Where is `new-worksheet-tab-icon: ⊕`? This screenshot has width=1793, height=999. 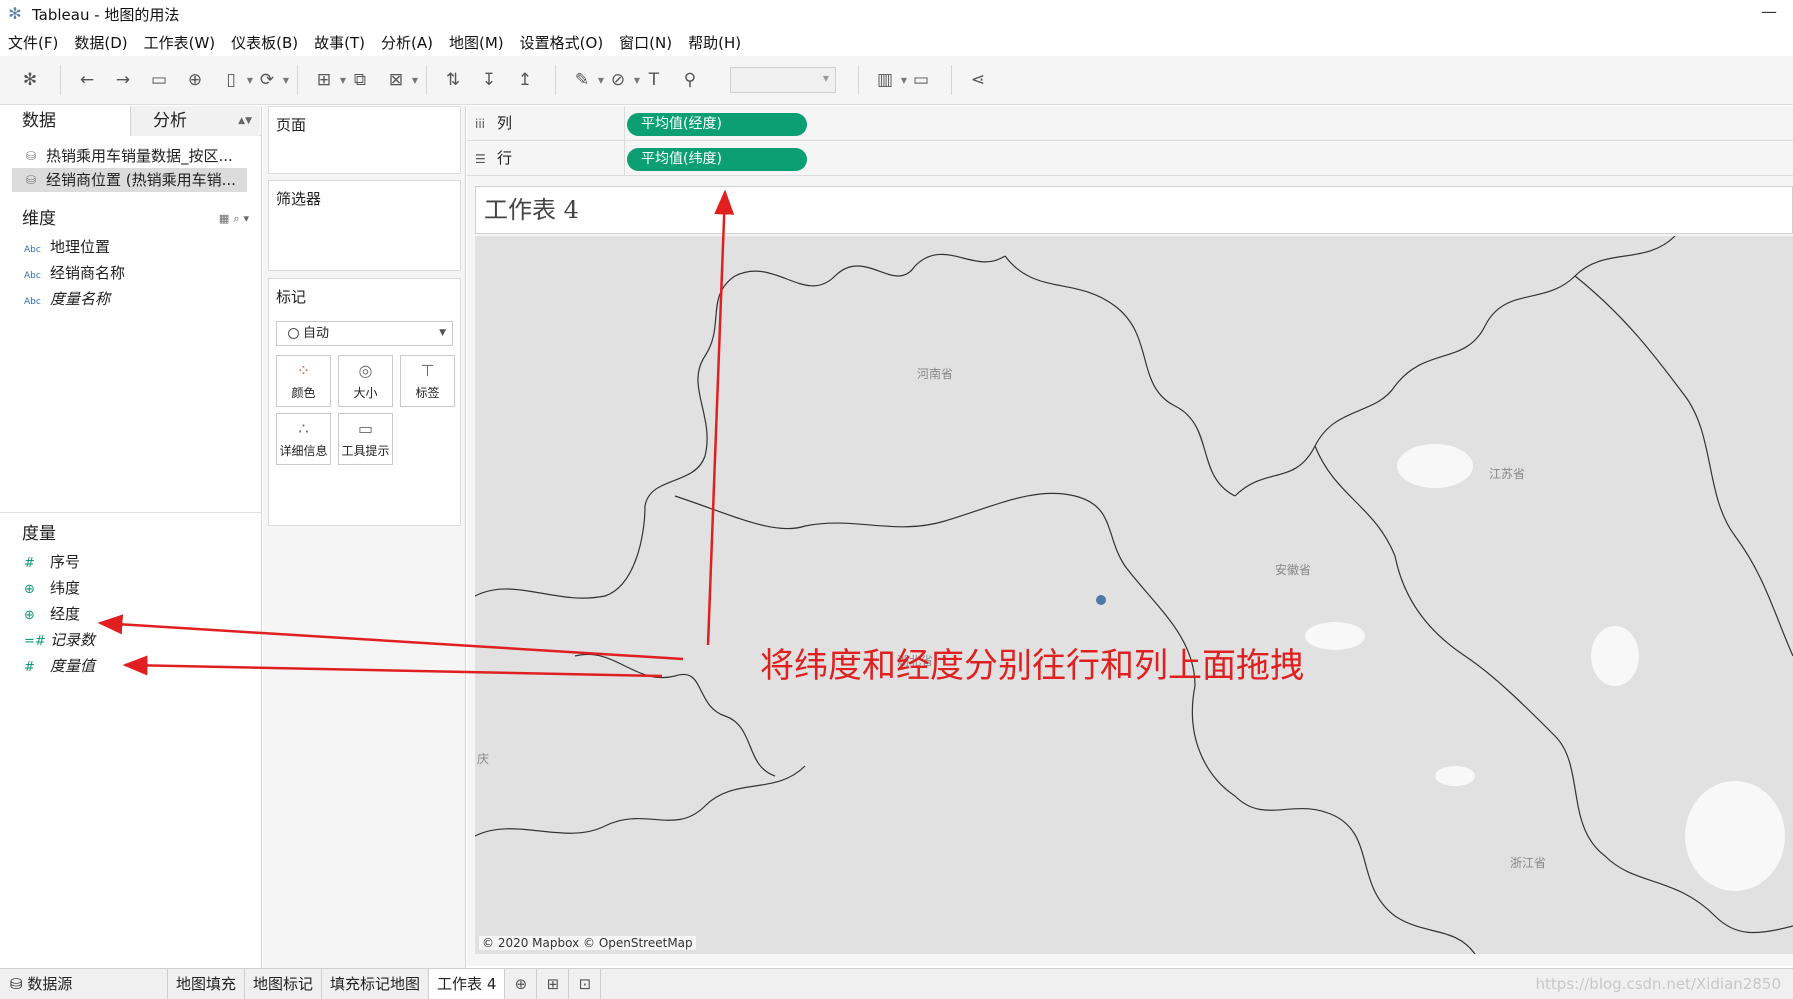 new-worksheet-tab-icon: ⊕ is located at coordinates (521, 984).